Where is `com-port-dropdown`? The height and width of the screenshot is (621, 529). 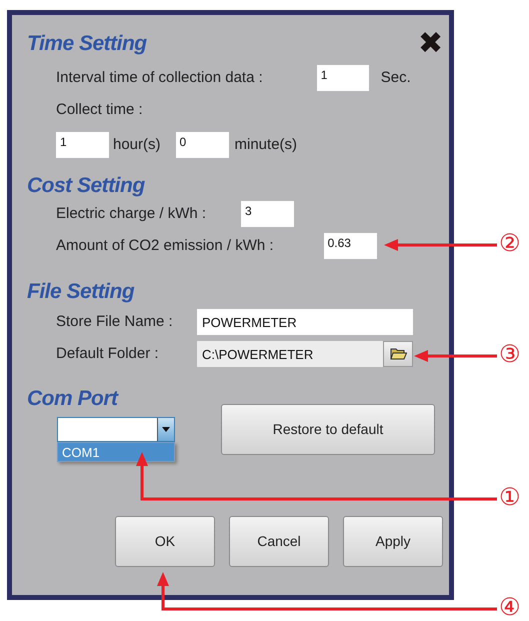 com-port-dropdown is located at coordinates (116, 429).